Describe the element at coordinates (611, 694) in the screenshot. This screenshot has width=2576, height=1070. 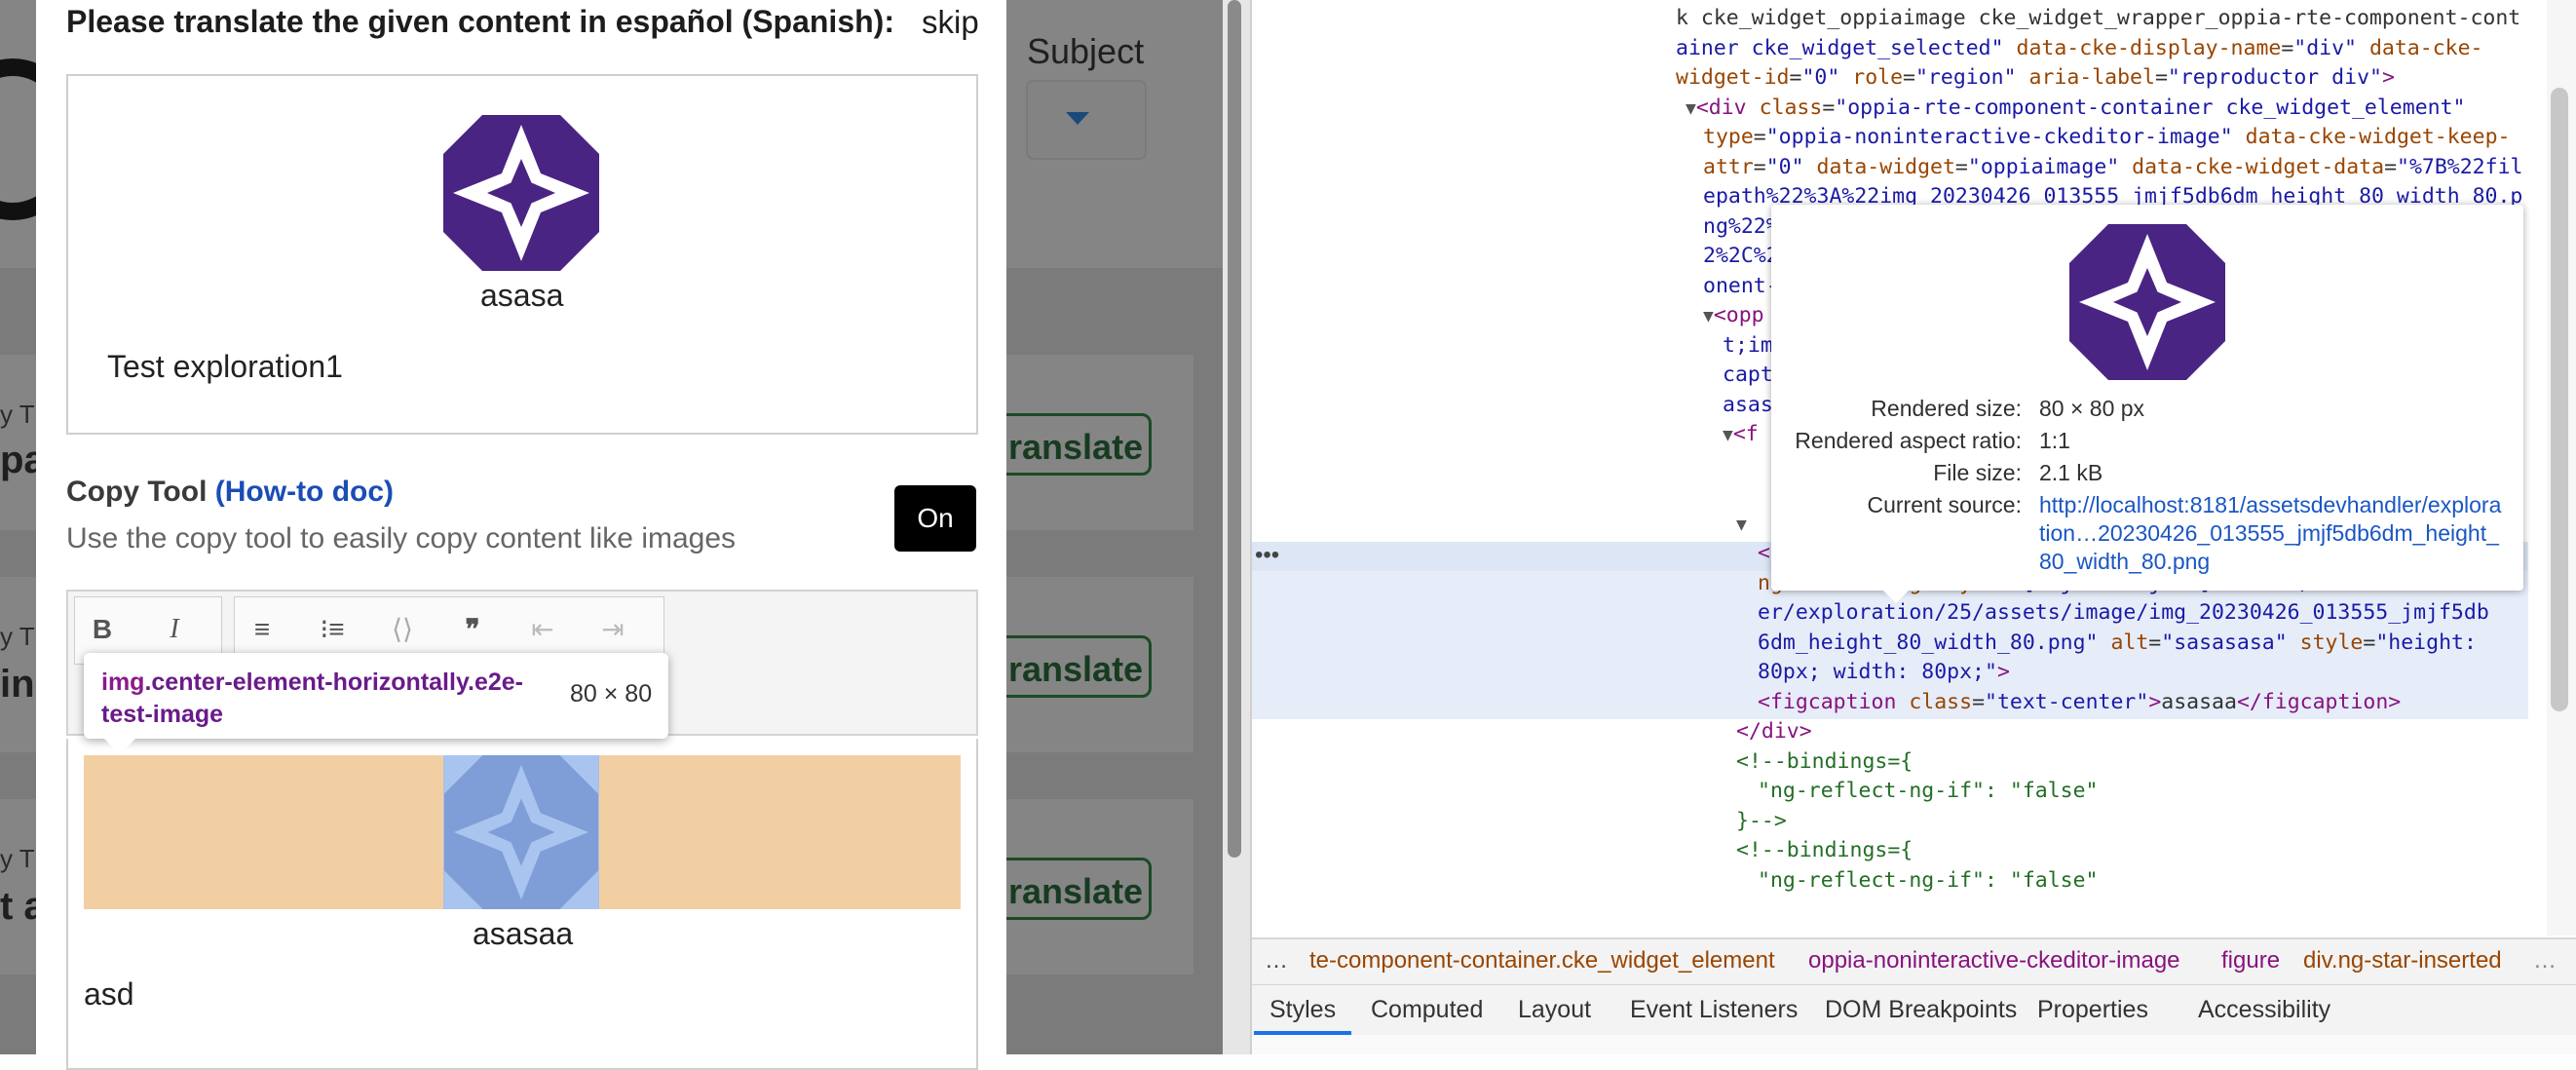
I see `tooltip-size: 80 × 80` at that location.